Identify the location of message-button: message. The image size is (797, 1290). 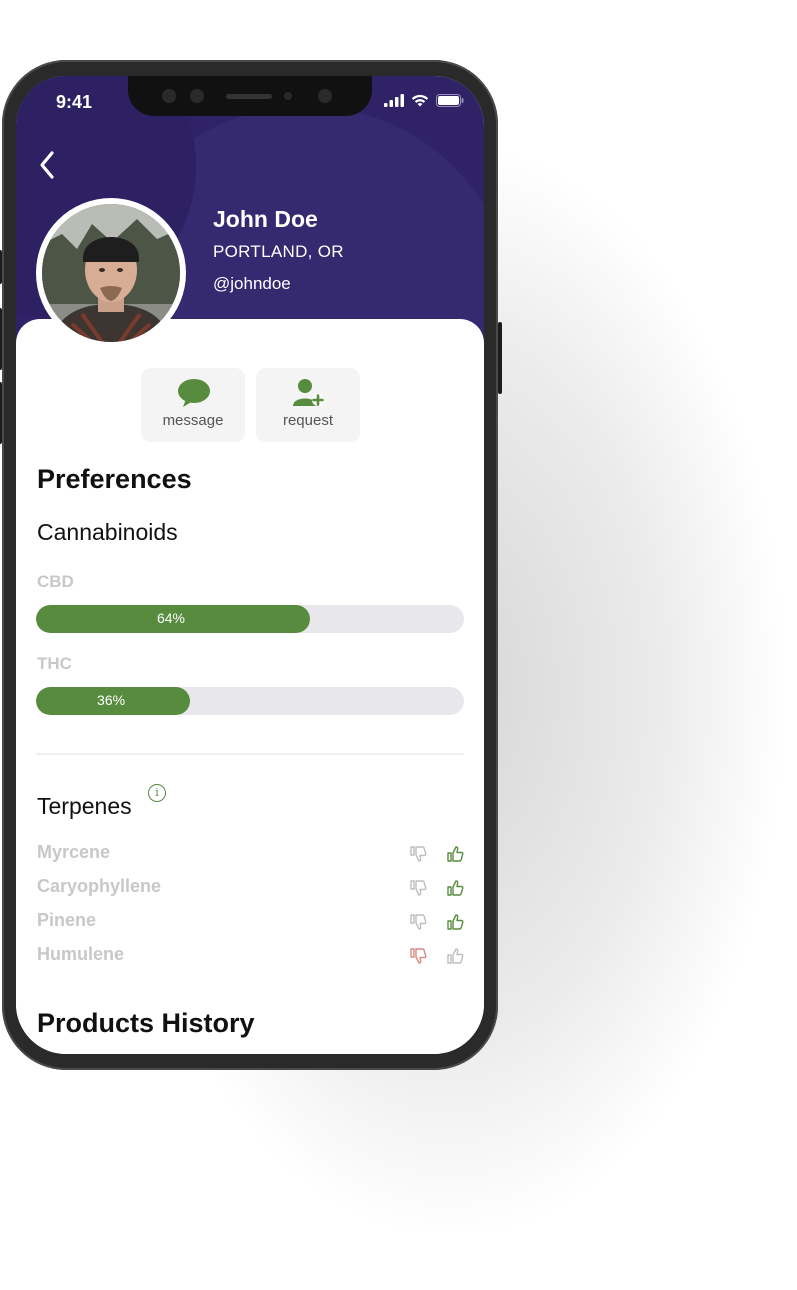
(193, 405).